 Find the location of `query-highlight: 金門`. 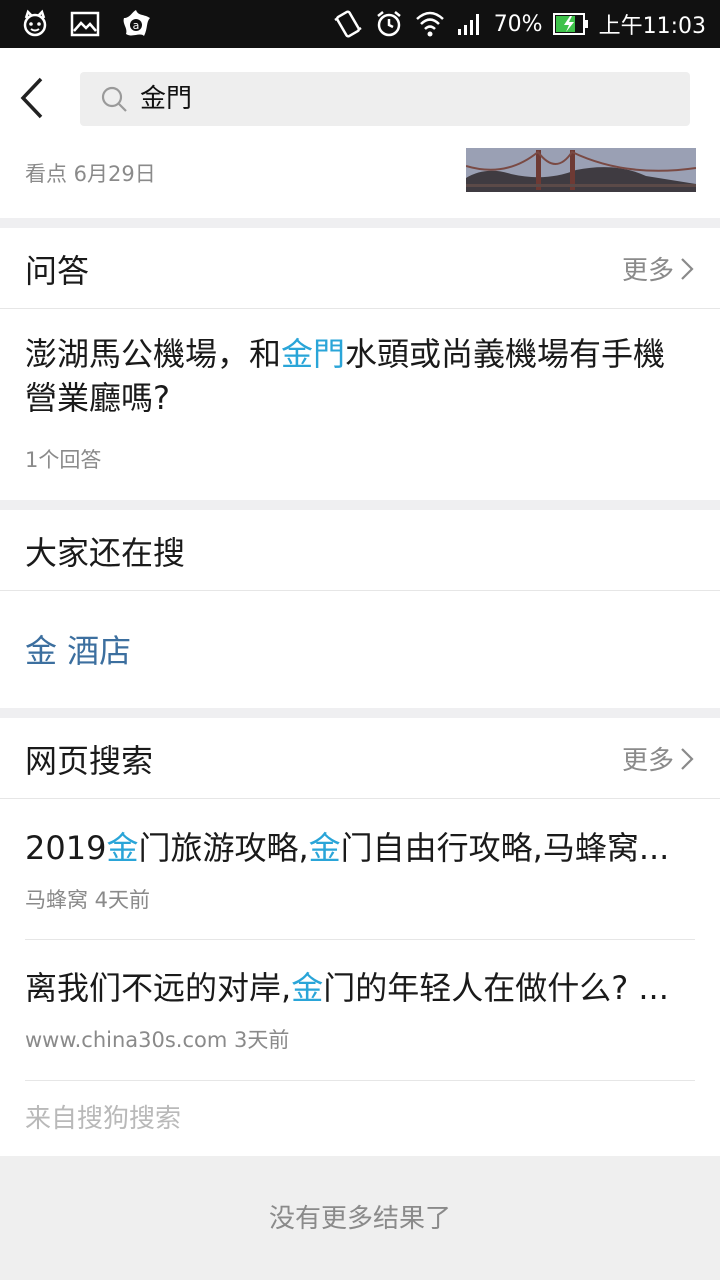

query-highlight: 金門 is located at coordinates (313, 354).